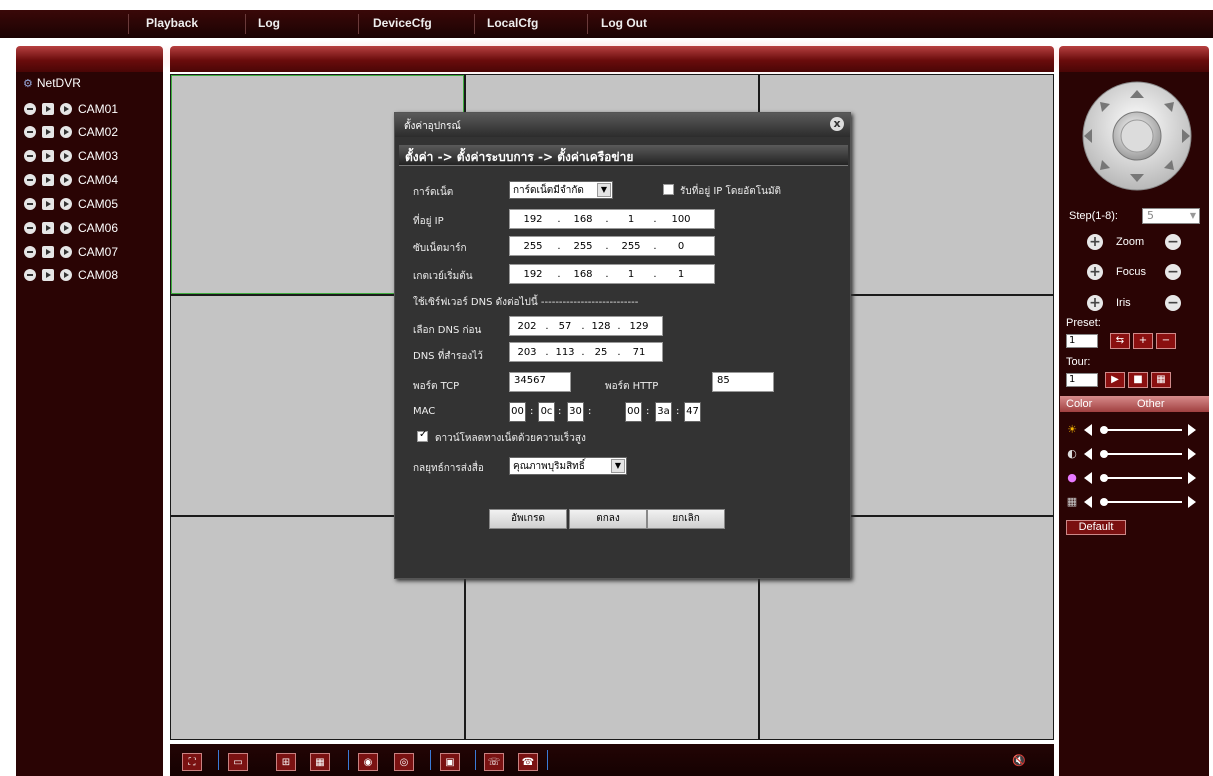 The width and height of the screenshot is (1213, 776). I want to click on camera-item-cam06: CAM06, so click(71, 228).